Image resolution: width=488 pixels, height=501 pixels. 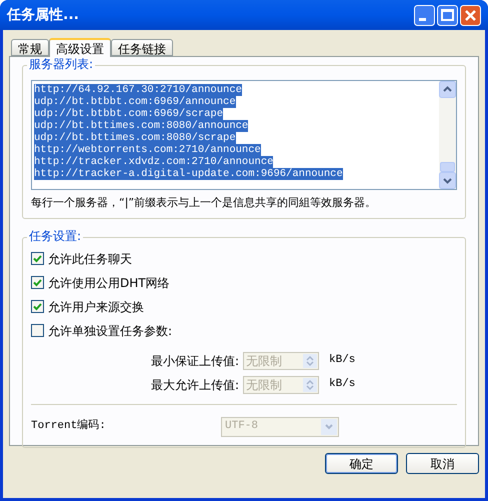 What do you see at coordinates (61, 64) in the screenshot?
I see `group-legend: 服务器列表:` at bounding box center [61, 64].